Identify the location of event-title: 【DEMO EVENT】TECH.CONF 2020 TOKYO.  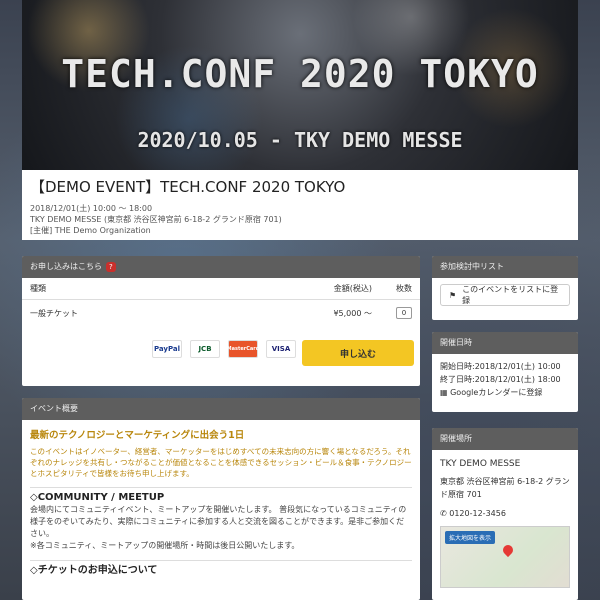
(188, 187).